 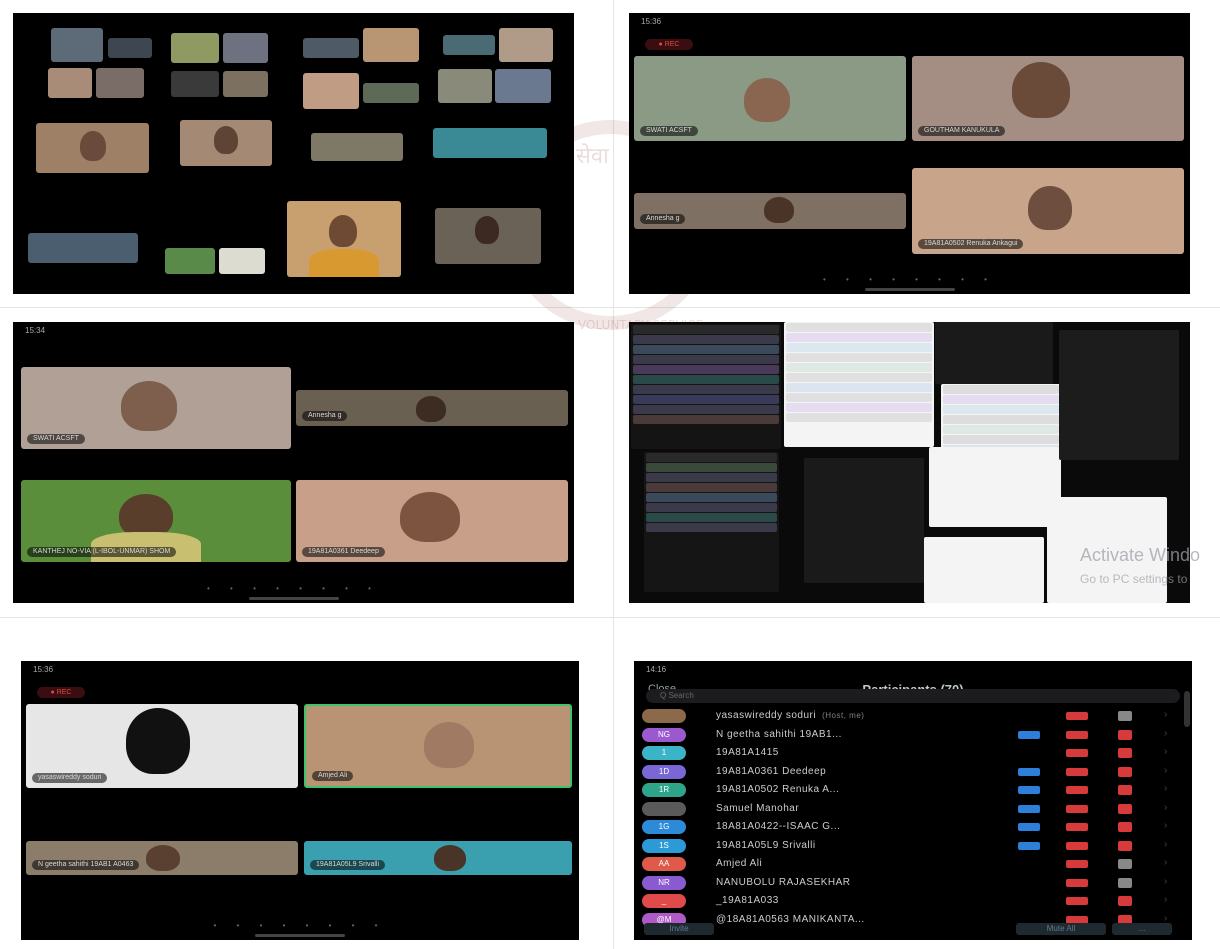 What do you see at coordinates (913, 901) in the screenshot?
I see `participant-row: _ _19A81A033 ›` at bounding box center [913, 901].